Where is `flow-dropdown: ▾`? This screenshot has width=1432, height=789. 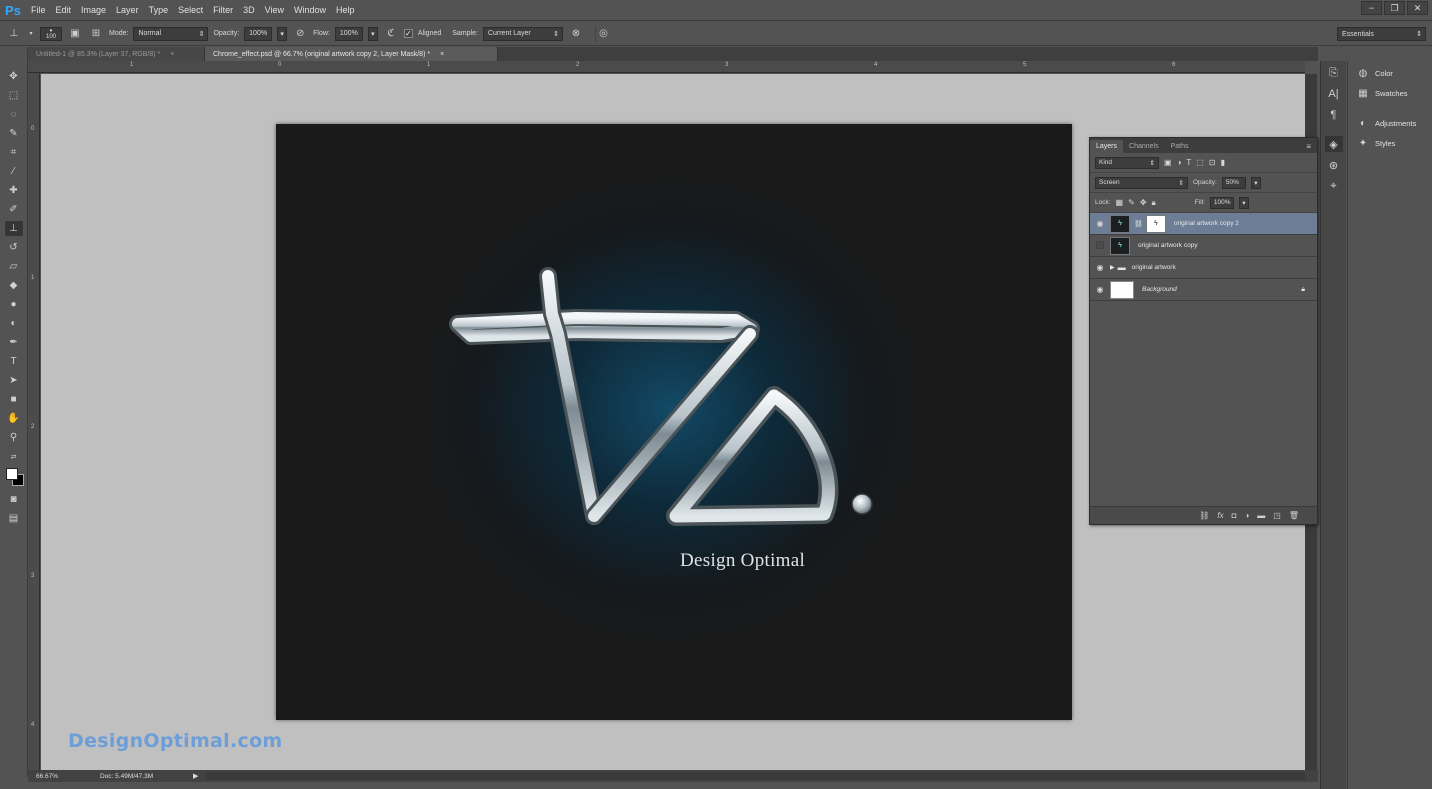
flow-dropdown: ▾ is located at coordinates (372, 33).